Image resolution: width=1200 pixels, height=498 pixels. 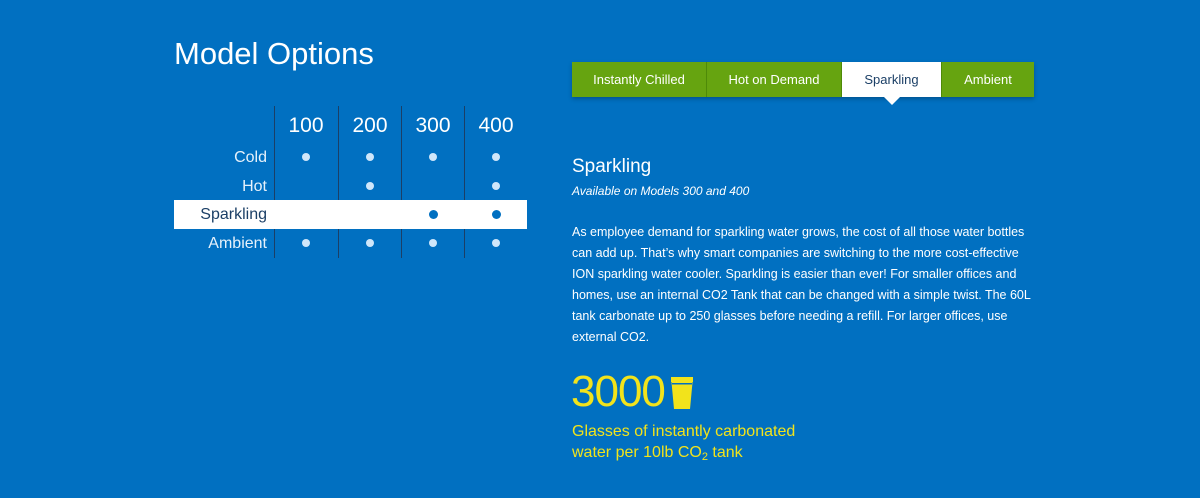 I want to click on matrix-row-cold: Cold, so click(x=350, y=157).